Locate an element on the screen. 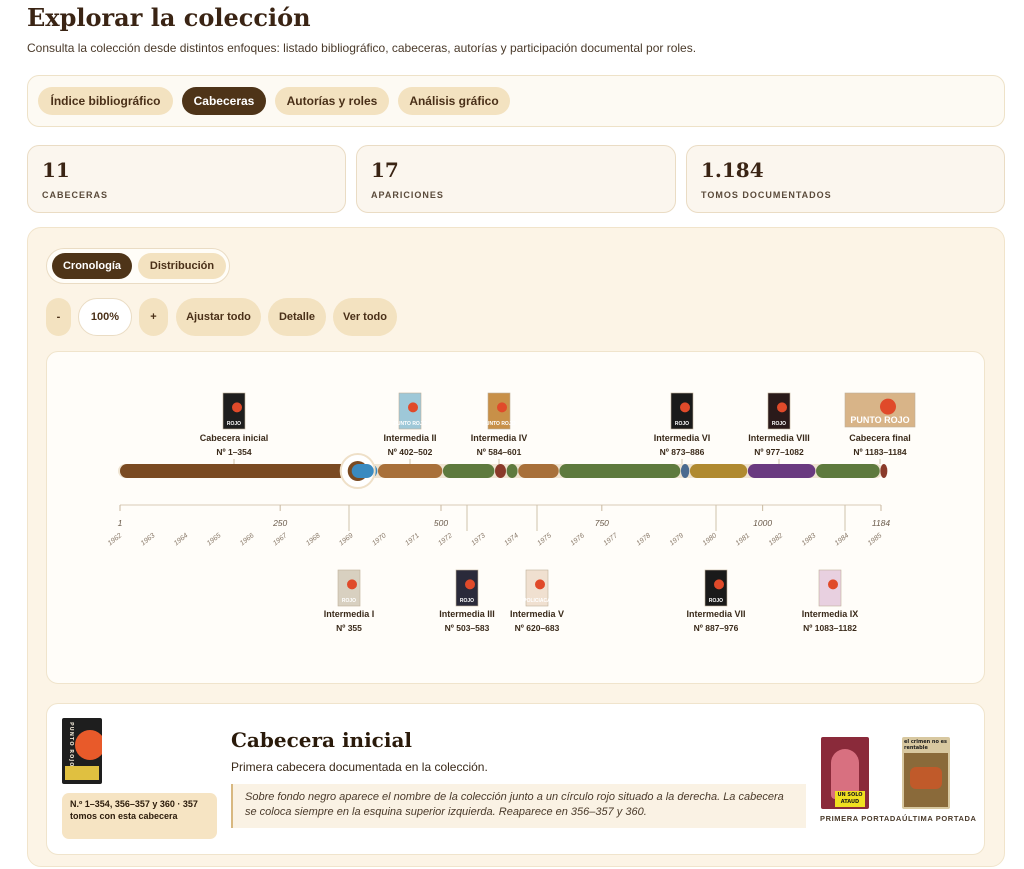 Image resolution: width=1024 pixels, height=869 pixels. axis-year-label: 1963 is located at coordinates (148, 539).